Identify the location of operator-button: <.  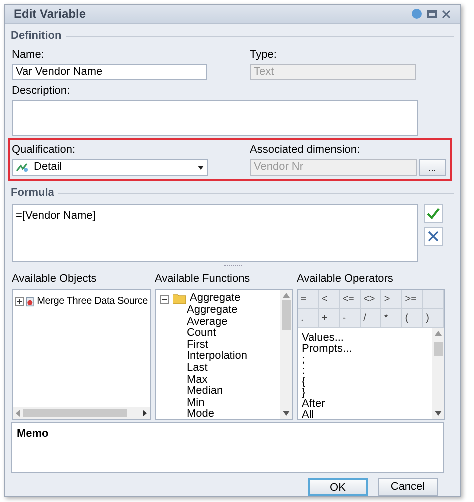
(329, 299).